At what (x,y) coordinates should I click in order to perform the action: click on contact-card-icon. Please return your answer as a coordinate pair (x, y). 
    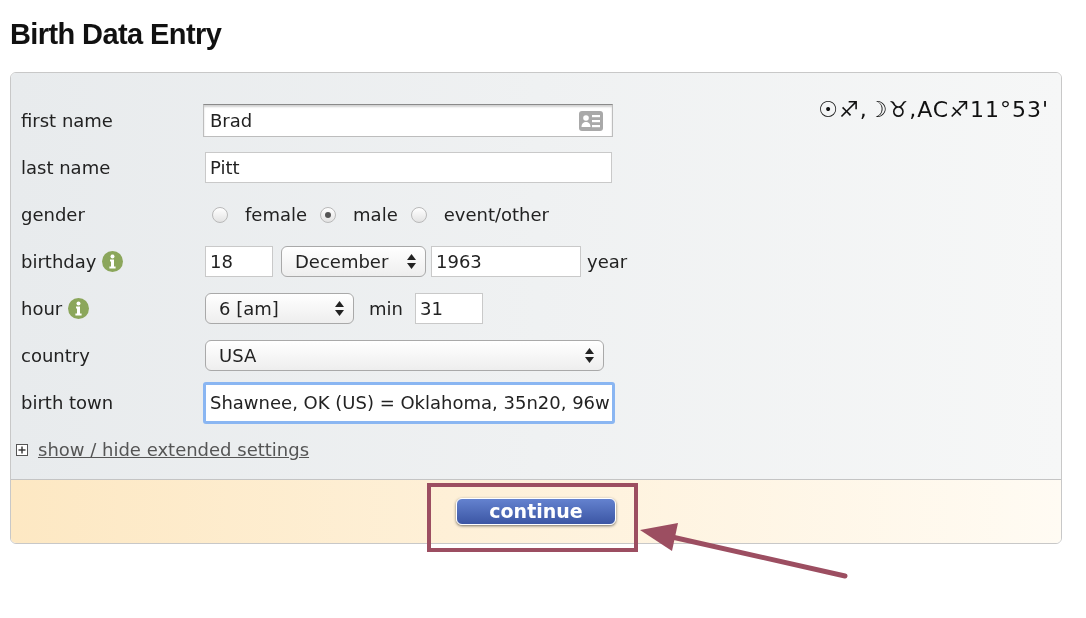
    Looking at the image, I should click on (591, 120).